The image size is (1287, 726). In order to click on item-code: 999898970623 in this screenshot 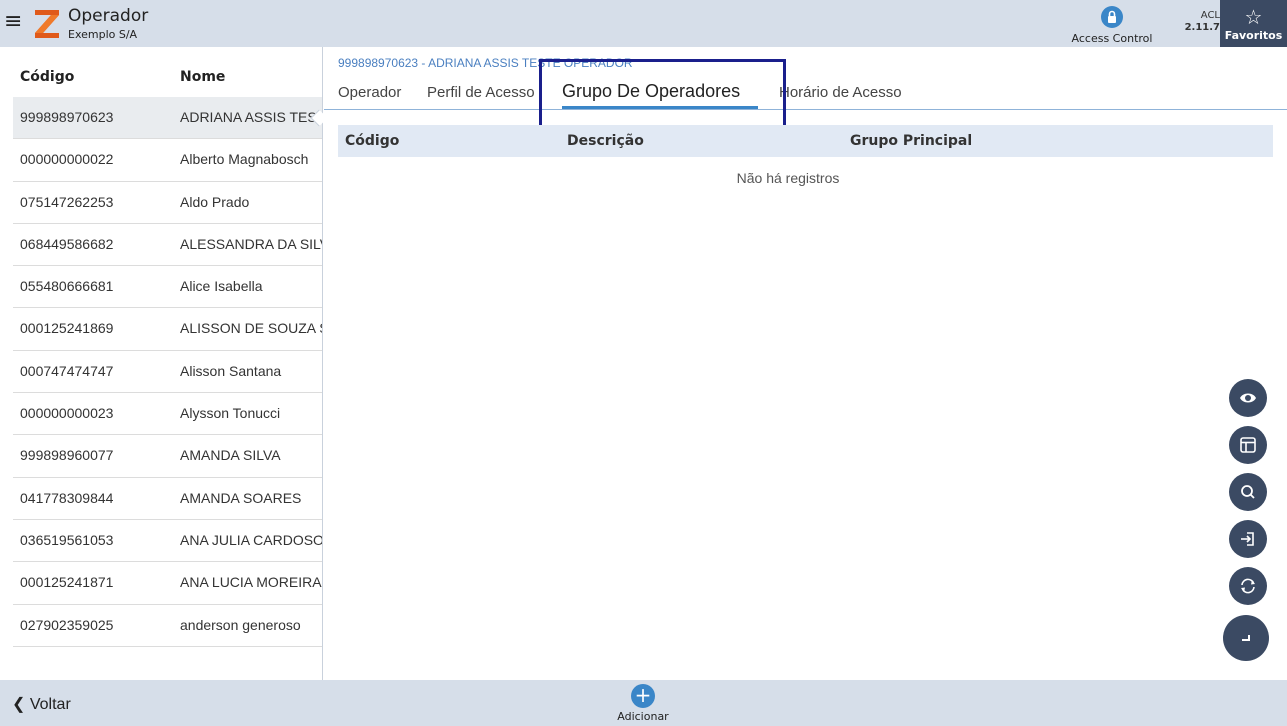, I will do `click(67, 117)`.